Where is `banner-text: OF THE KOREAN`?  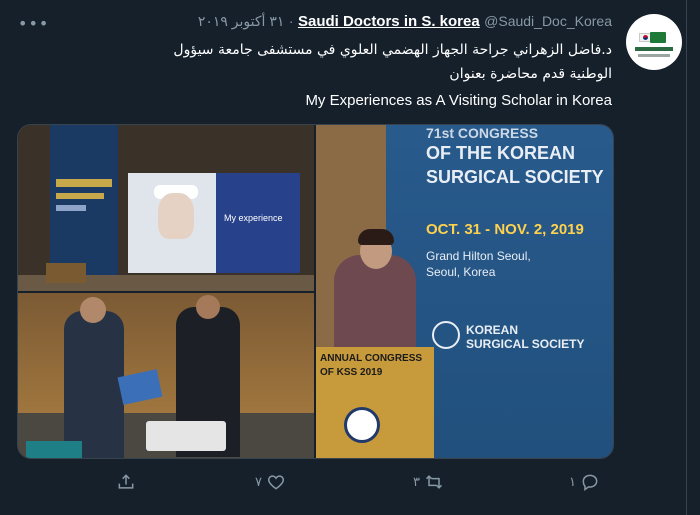
banner-text: OF THE KOREAN is located at coordinates (501, 153).